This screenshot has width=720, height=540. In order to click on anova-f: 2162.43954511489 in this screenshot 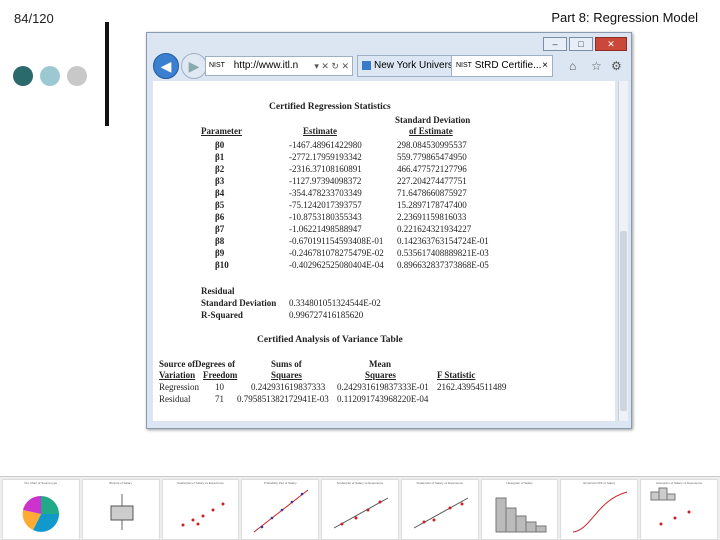, I will do `click(472, 387)`.